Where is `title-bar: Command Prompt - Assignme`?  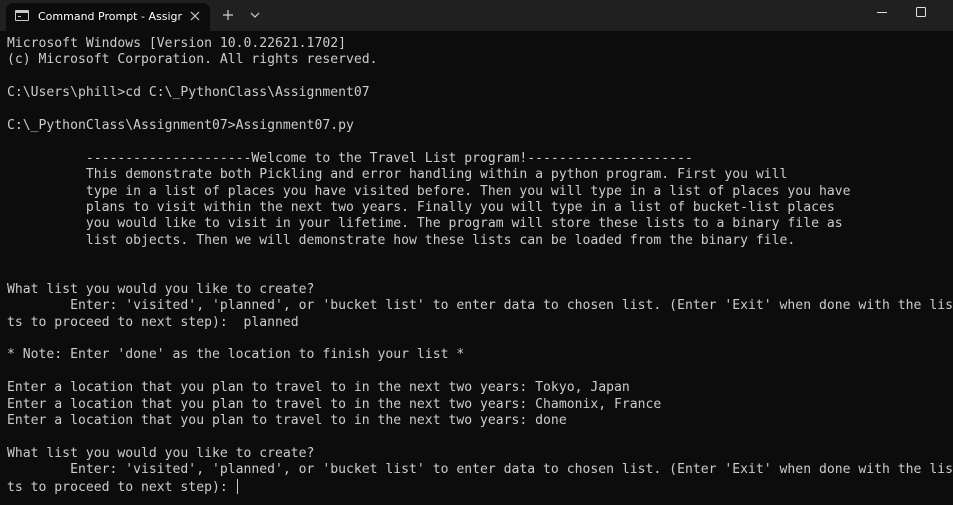 title-bar: Command Prompt - Assignme is located at coordinates (476, 15).